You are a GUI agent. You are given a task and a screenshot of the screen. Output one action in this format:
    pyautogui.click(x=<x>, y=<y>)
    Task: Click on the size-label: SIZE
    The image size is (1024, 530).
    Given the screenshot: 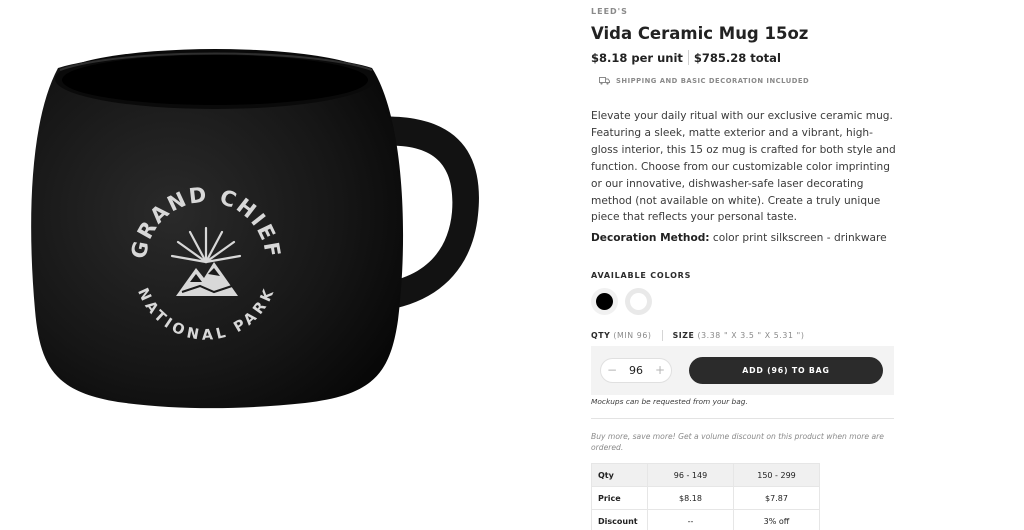 What is the action you would take?
    pyautogui.click(x=683, y=335)
    